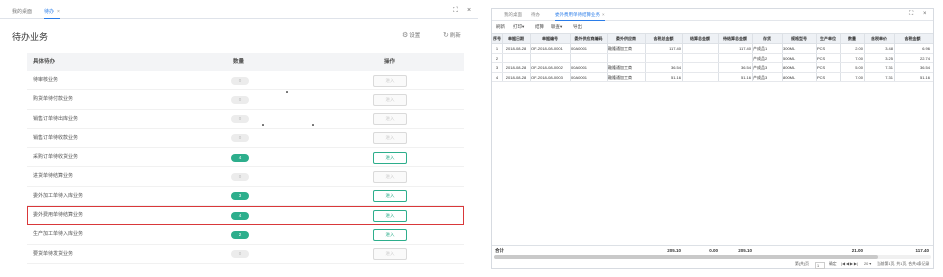 The height and width of the screenshot is (277, 943). Describe the element at coordinates (799, 39) in the screenshot. I see `column-header: 规格型号` at that location.